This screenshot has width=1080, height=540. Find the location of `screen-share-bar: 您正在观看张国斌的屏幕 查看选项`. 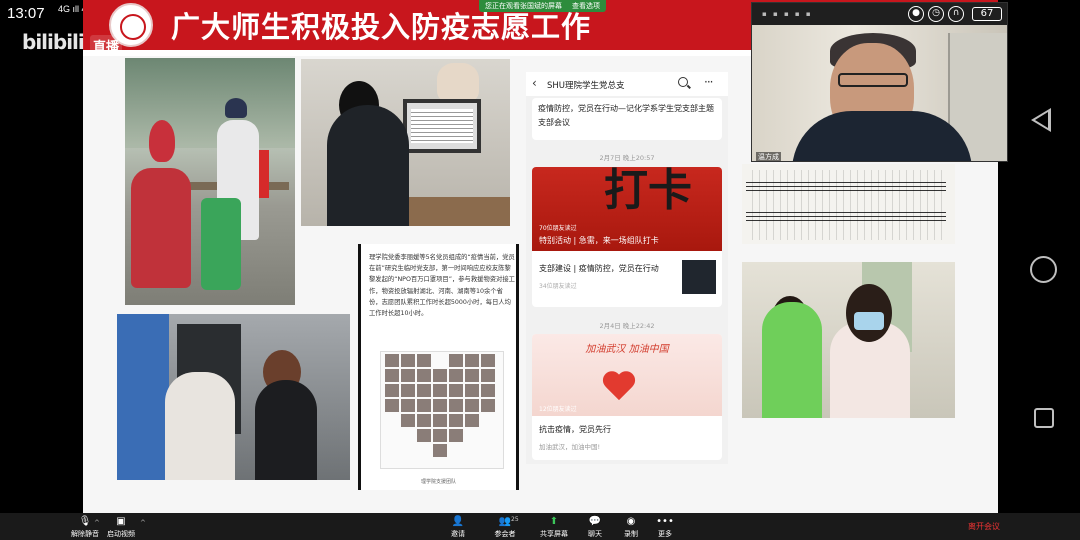

screen-share-bar: 您正在观看张国斌的屏幕 查看选项 is located at coordinates (542, 6).